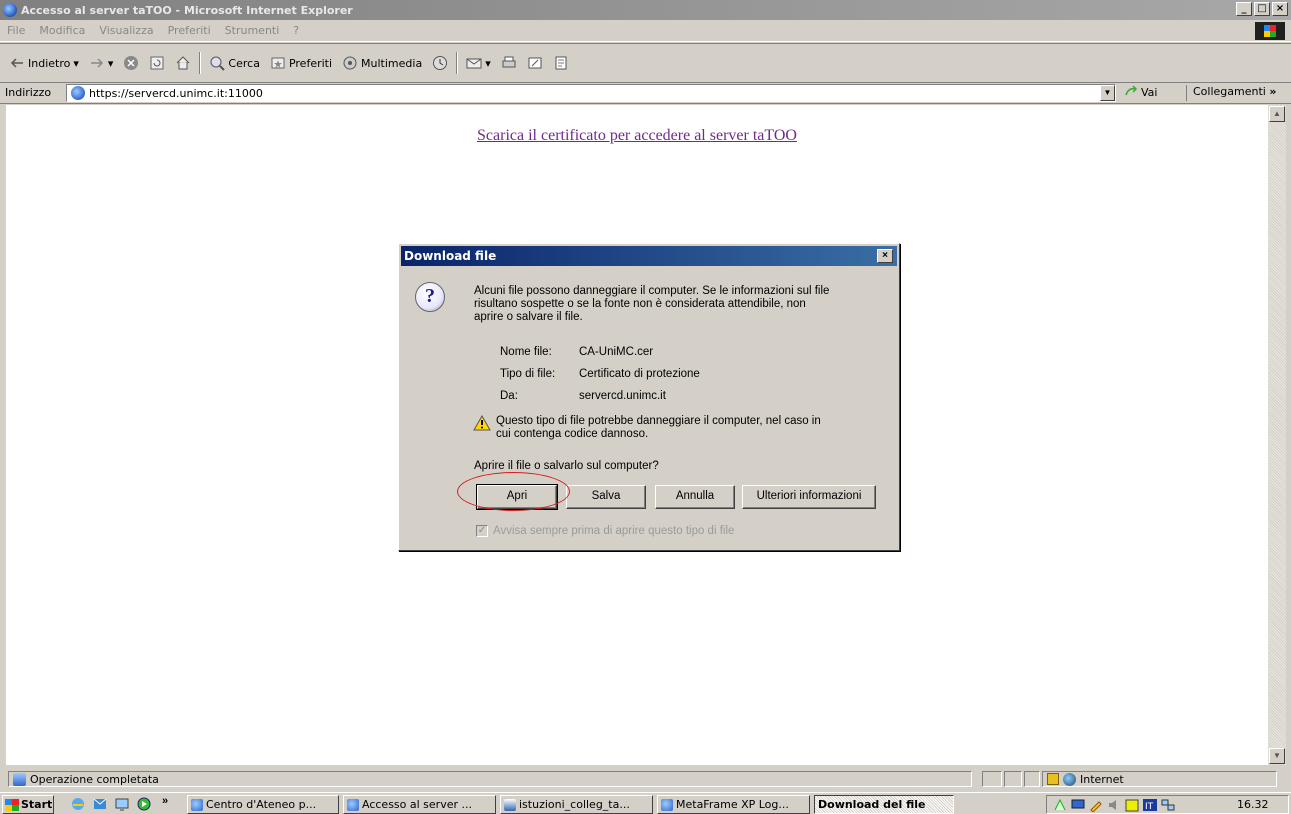  I want to click on svg-text: IT, so click(1149, 807).